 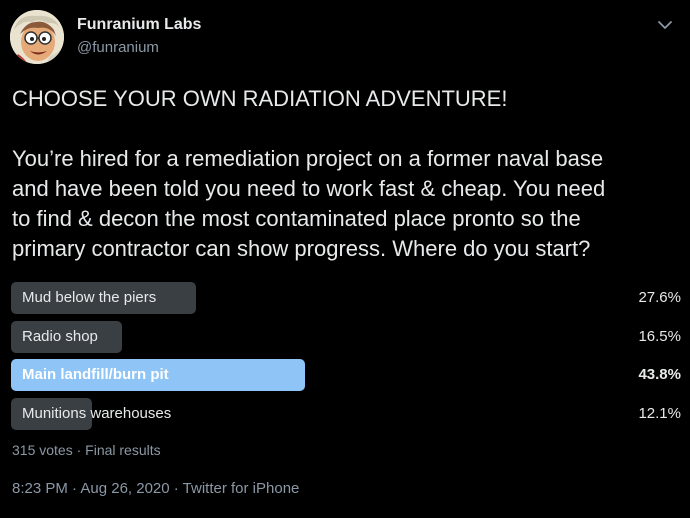 I want to click on author-handle: @funranium, so click(x=118, y=47).